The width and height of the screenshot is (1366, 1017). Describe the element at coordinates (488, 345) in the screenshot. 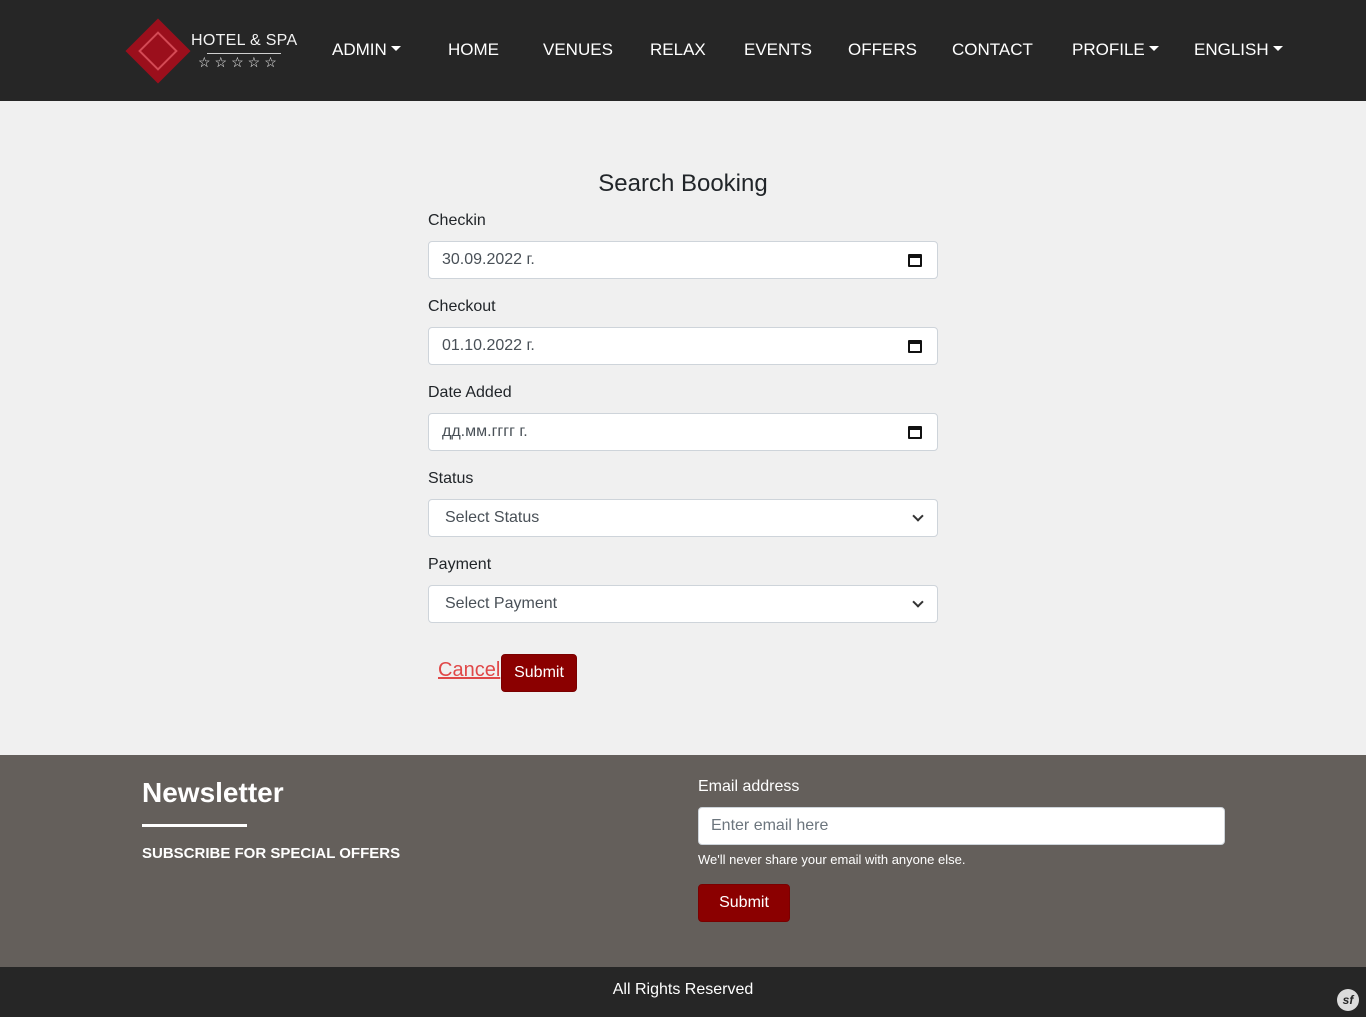

I see `checkout-value: 01.10.2022 г.` at that location.